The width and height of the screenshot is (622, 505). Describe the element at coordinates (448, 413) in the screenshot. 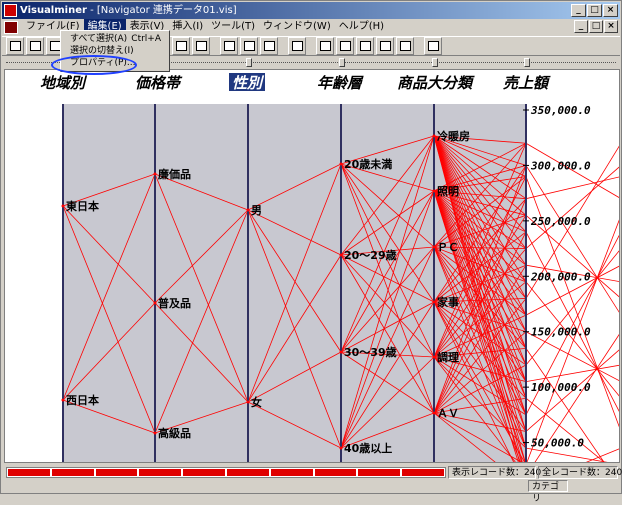

I see `category-label: ＡＶ` at that location.